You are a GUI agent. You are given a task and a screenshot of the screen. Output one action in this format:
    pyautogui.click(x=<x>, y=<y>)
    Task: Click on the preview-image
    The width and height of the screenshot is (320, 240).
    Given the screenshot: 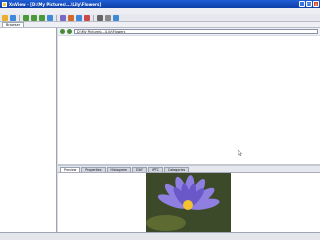 What is the action you would take?
    pyautogui.click(x=188, y=203)
    